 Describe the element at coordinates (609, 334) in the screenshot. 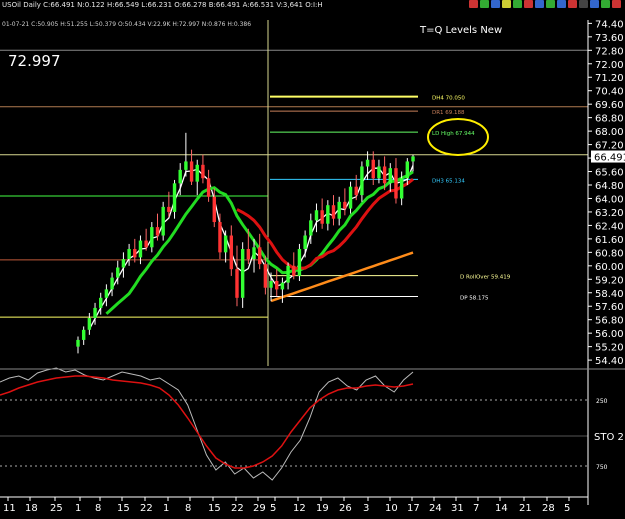

I see `y-tick-label-23: 56.00` at that location.